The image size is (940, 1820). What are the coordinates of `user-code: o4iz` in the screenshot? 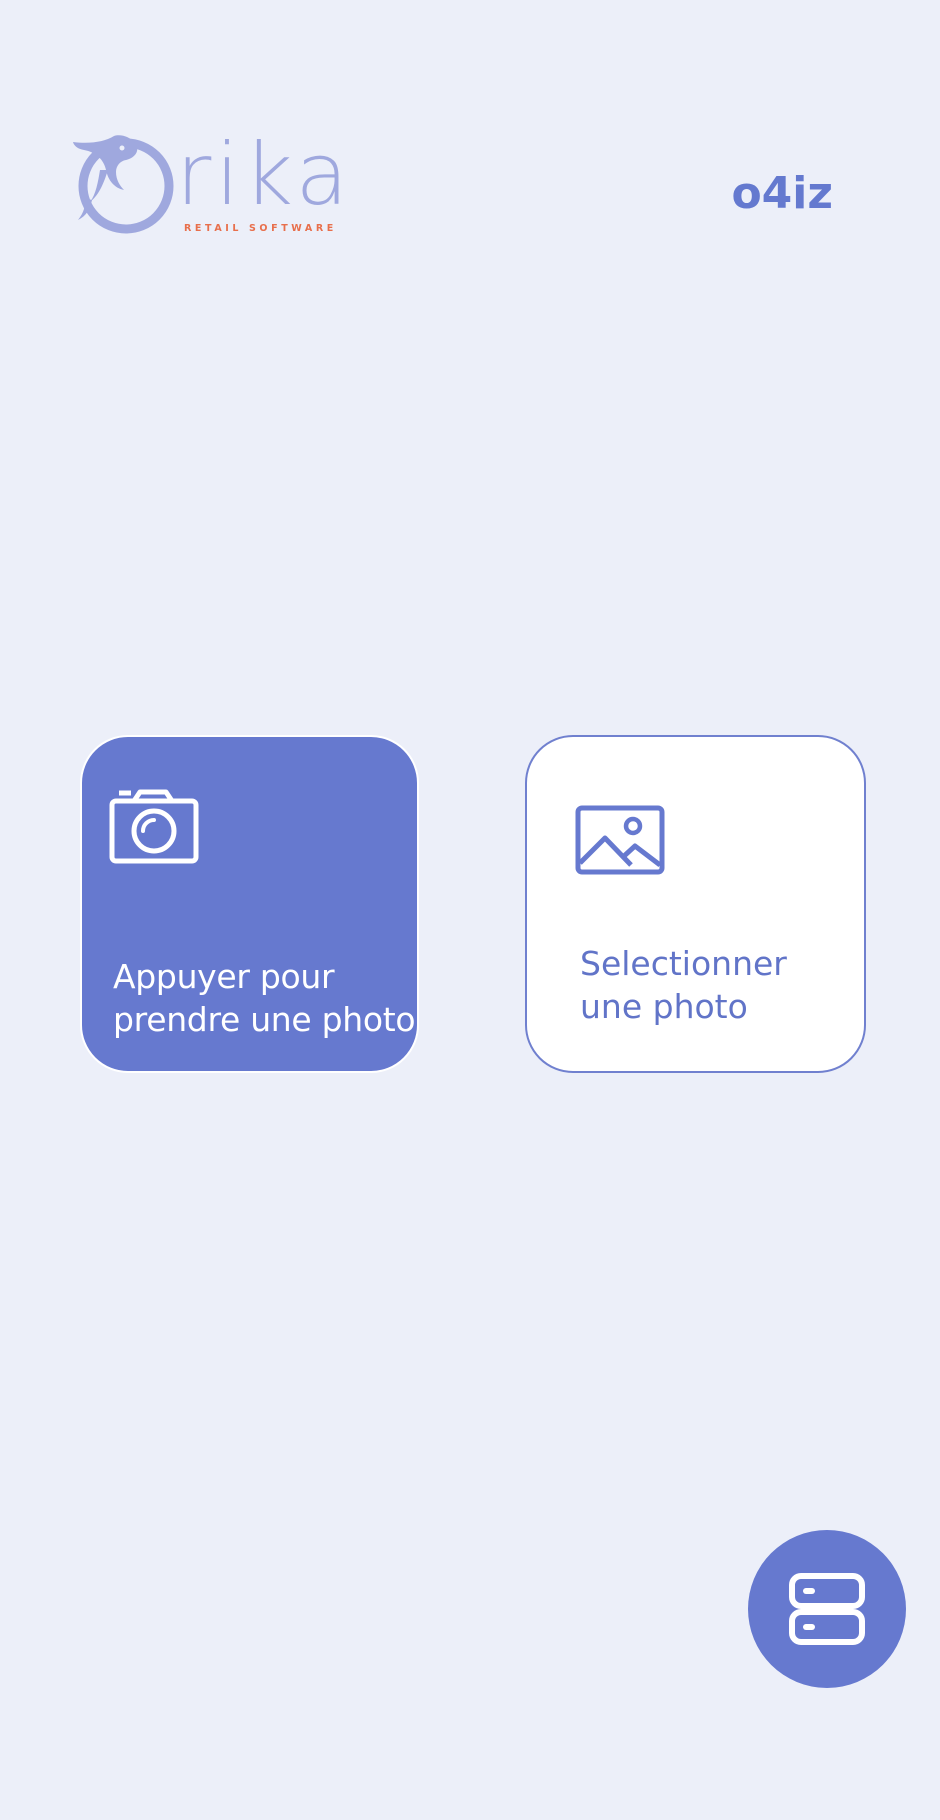 It's located at (782, 193).